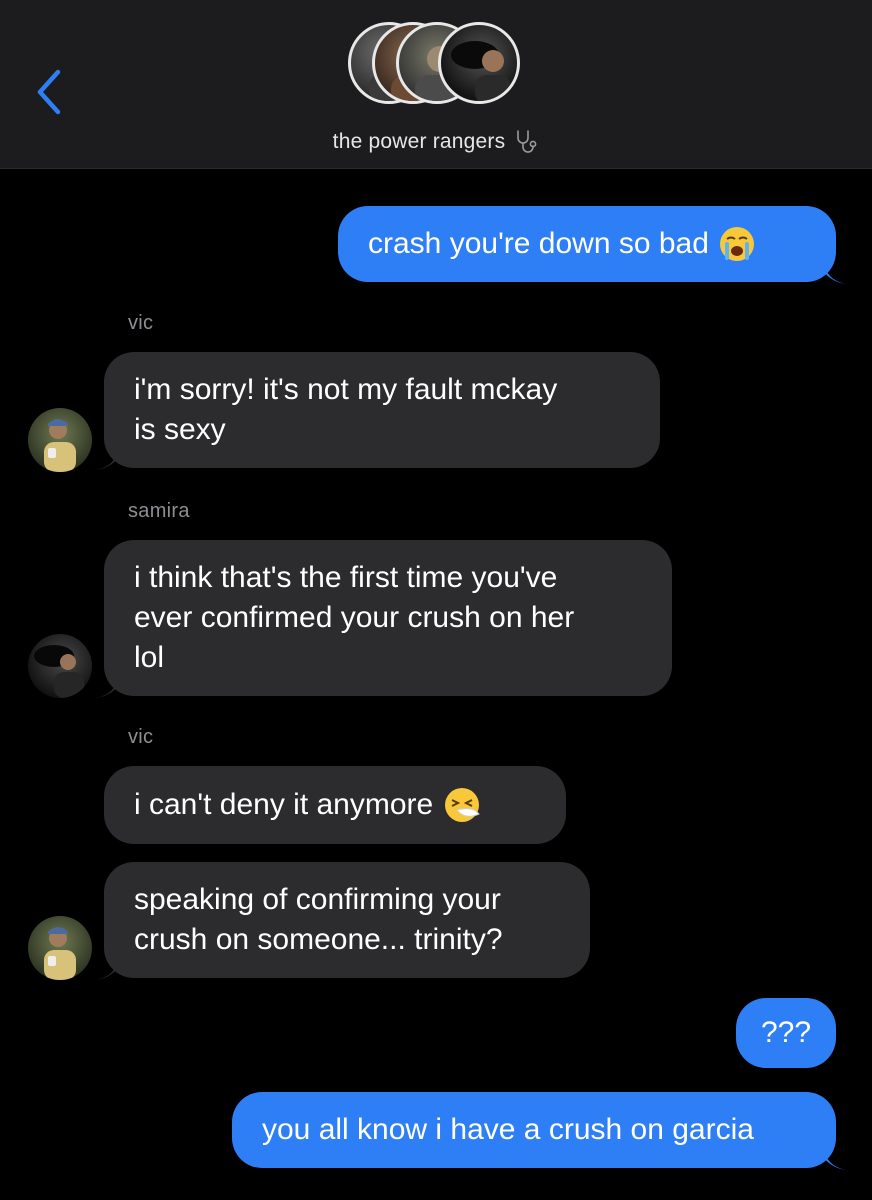 Image resolution: width=872 pixels, height=1200 pixels. I want to click on conversation-header: the power rangers, so click(436, 84).